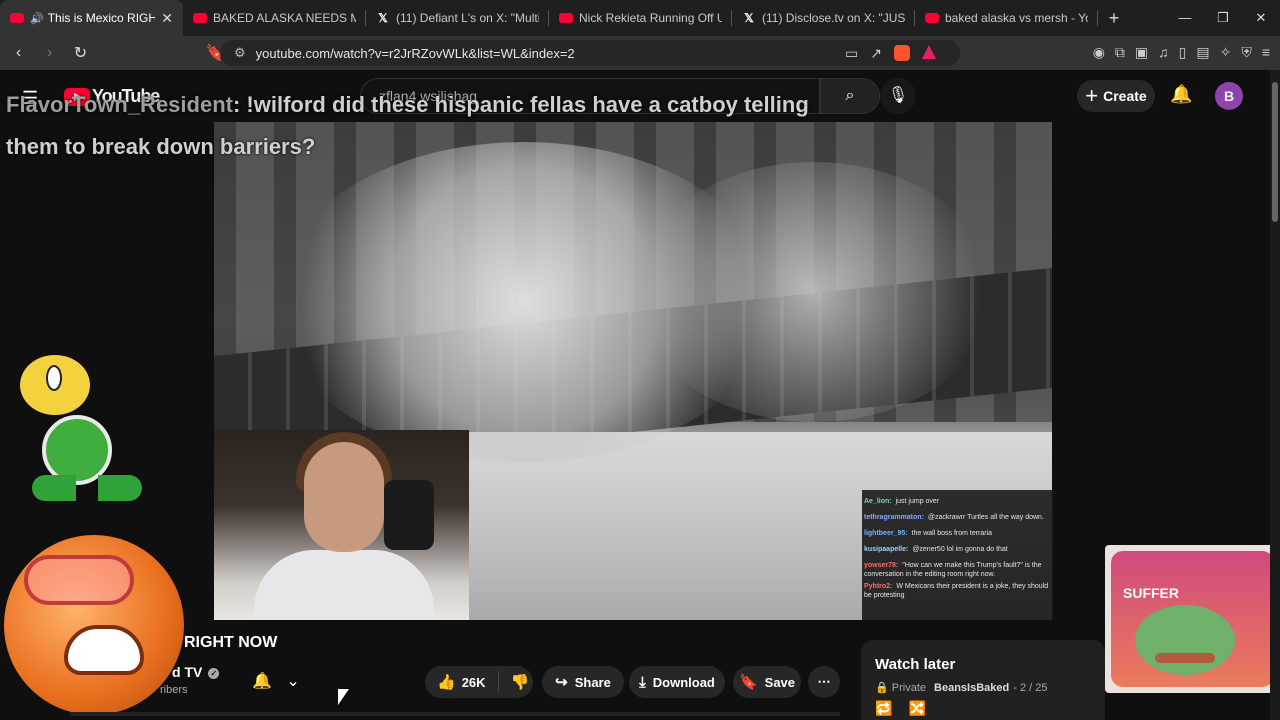 This screenshot has height=720, width=1280. What do you see at coordinates (1202, 52) in the screenshot?
I see `wallet-icon: ▤` at bounding box center [1202, 52].